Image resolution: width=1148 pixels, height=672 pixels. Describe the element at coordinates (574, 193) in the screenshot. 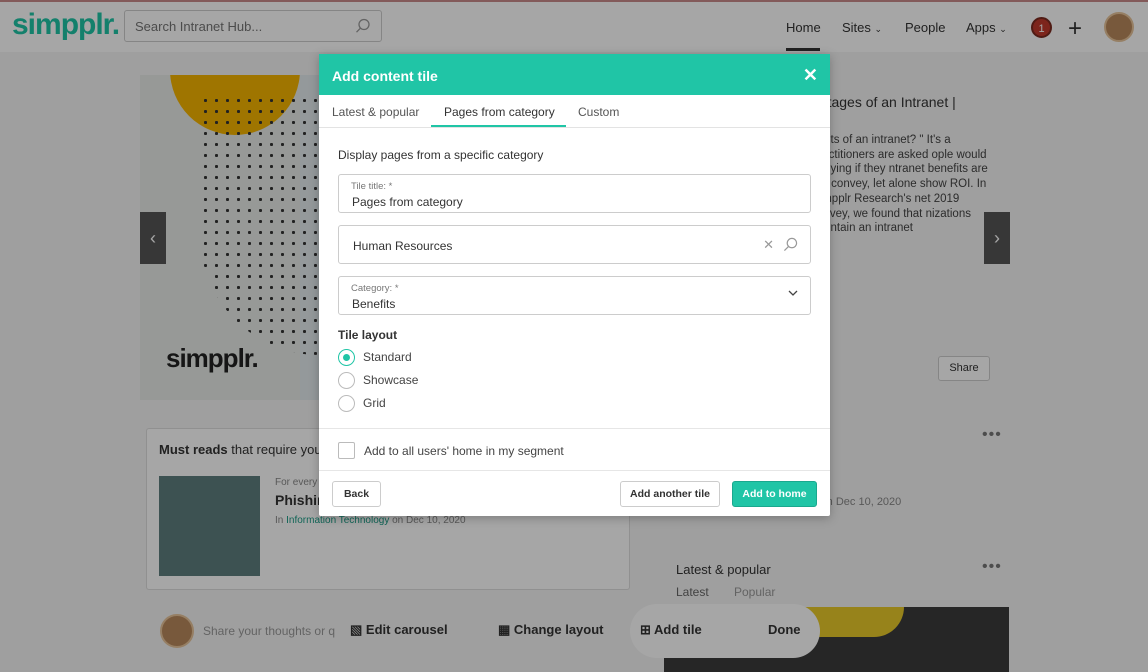

I see `tile-title-field: Tile title: * Pages from category` at that location.